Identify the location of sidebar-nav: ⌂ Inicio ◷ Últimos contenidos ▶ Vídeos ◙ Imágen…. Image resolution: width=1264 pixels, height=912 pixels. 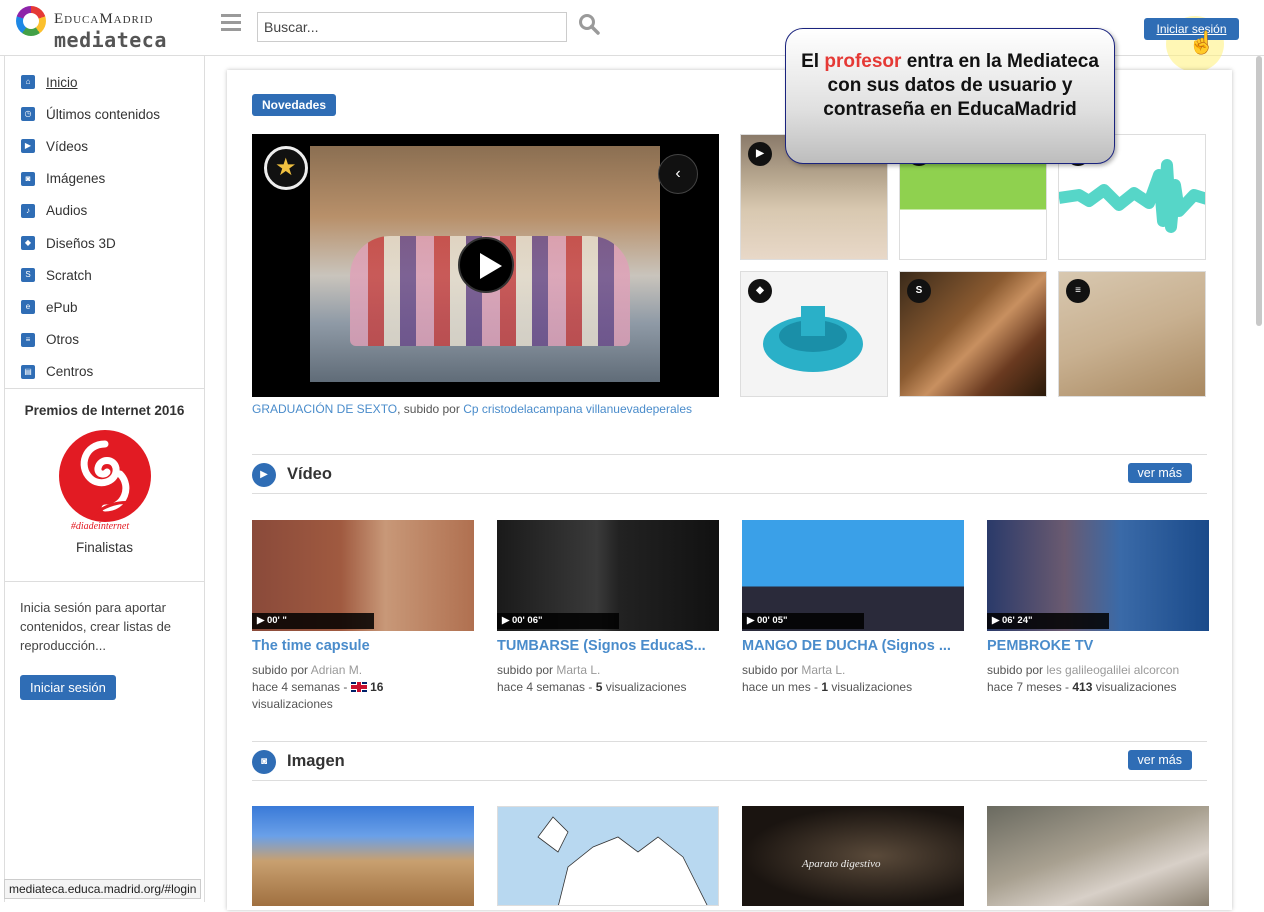
(104, 222).